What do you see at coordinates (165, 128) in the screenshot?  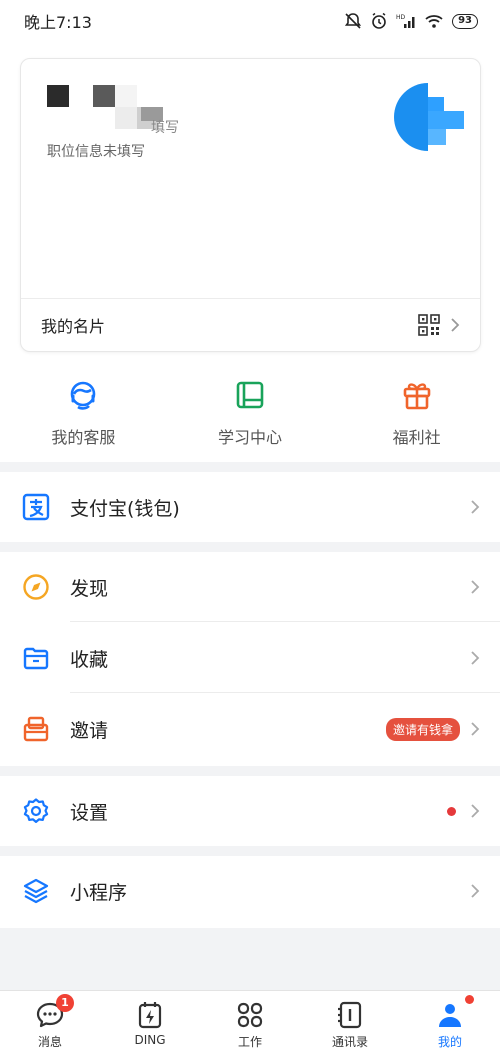 I see `profile-name-partial: 填写` at bounding box center [165, 128].